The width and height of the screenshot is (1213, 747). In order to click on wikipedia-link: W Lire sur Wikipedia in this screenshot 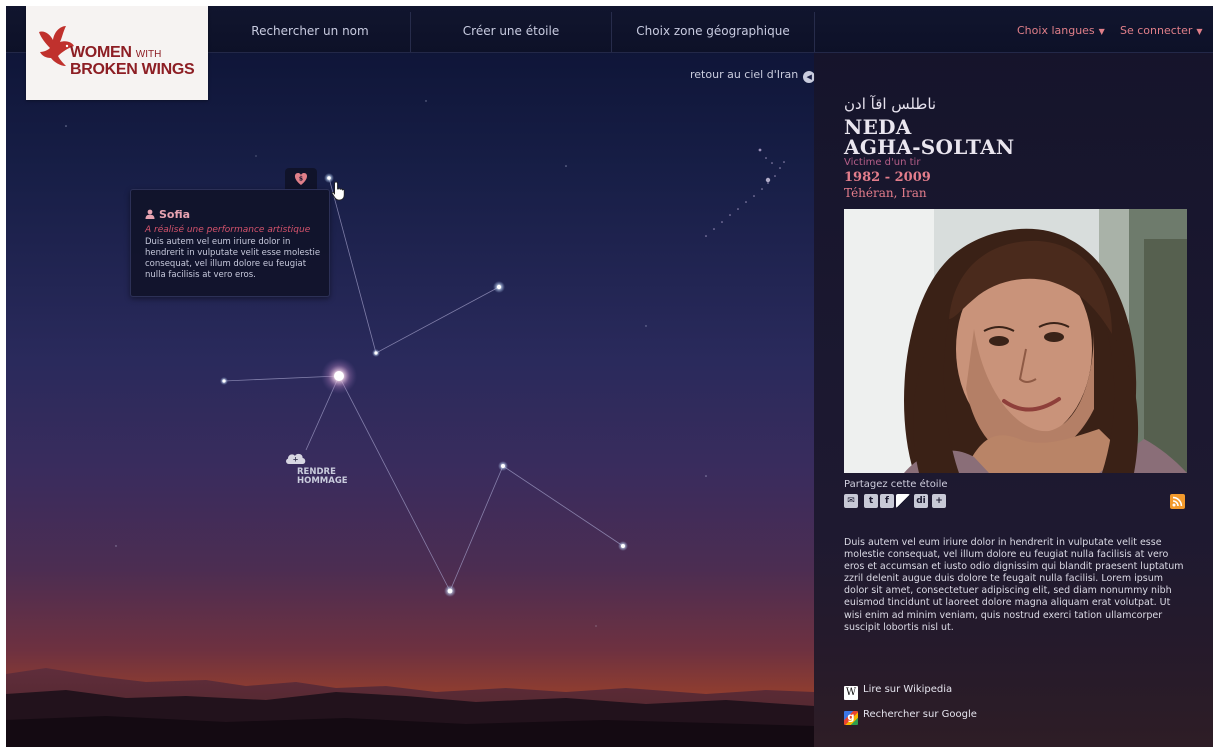, I will do `click(898, 692)`.